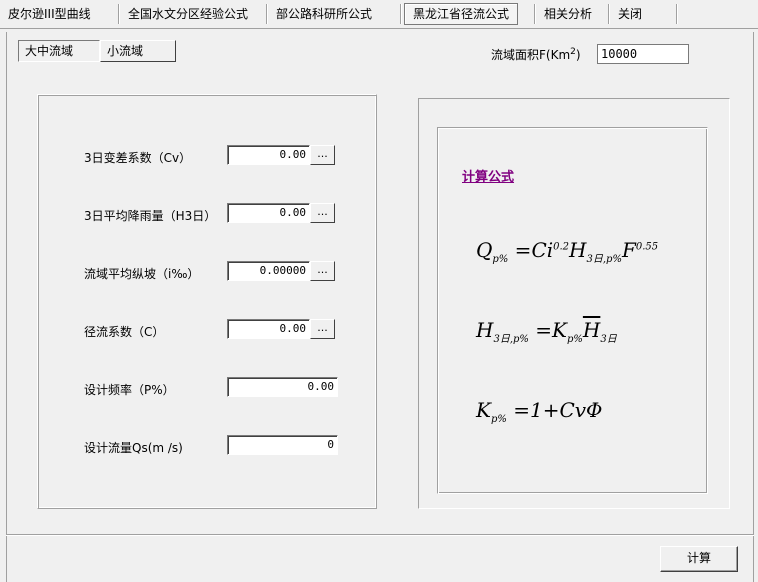 This screenshot has width=758, height=582. I want to click on menu-item-highway-formula: 部公路科研所公式, so click(324, 14).